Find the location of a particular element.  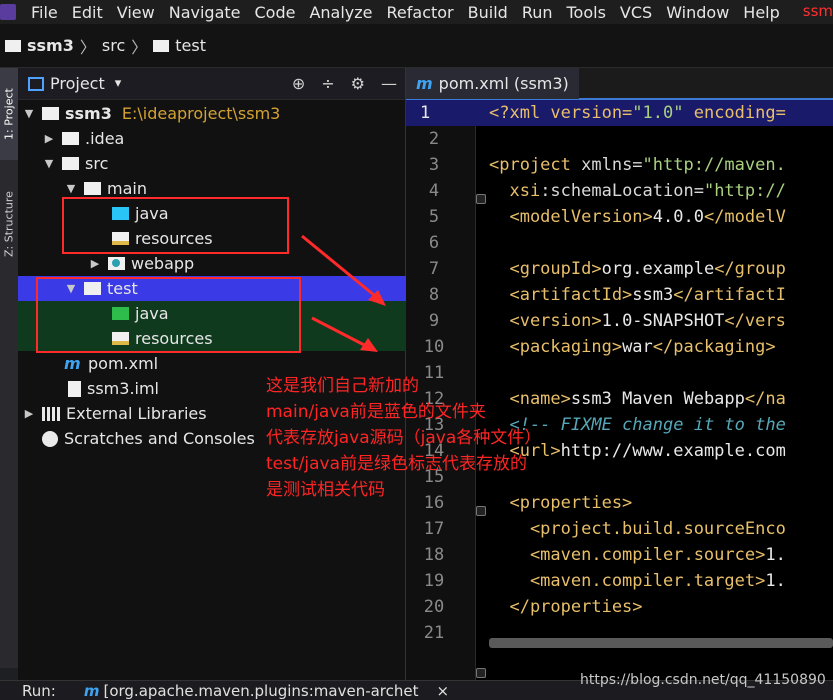

line-number: 20 is located at coordinates (434, 607).